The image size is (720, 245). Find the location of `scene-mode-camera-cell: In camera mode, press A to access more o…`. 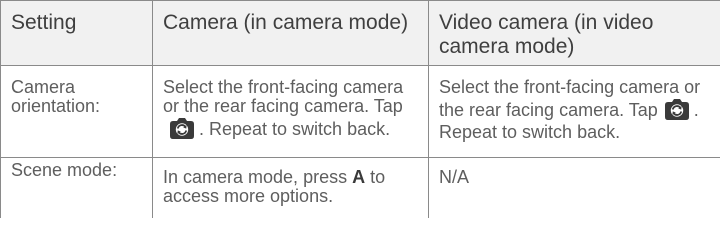

scene-mode-camera-cell: In camera mode, press A to access more o… is located at coordinates (290, 187).